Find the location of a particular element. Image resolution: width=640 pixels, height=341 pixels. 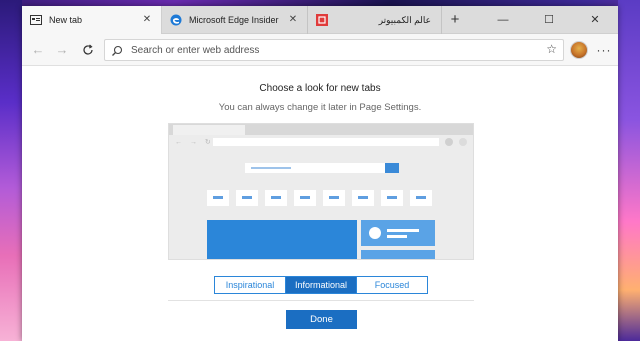

preview-info-card is located at coordinates (398, 233).